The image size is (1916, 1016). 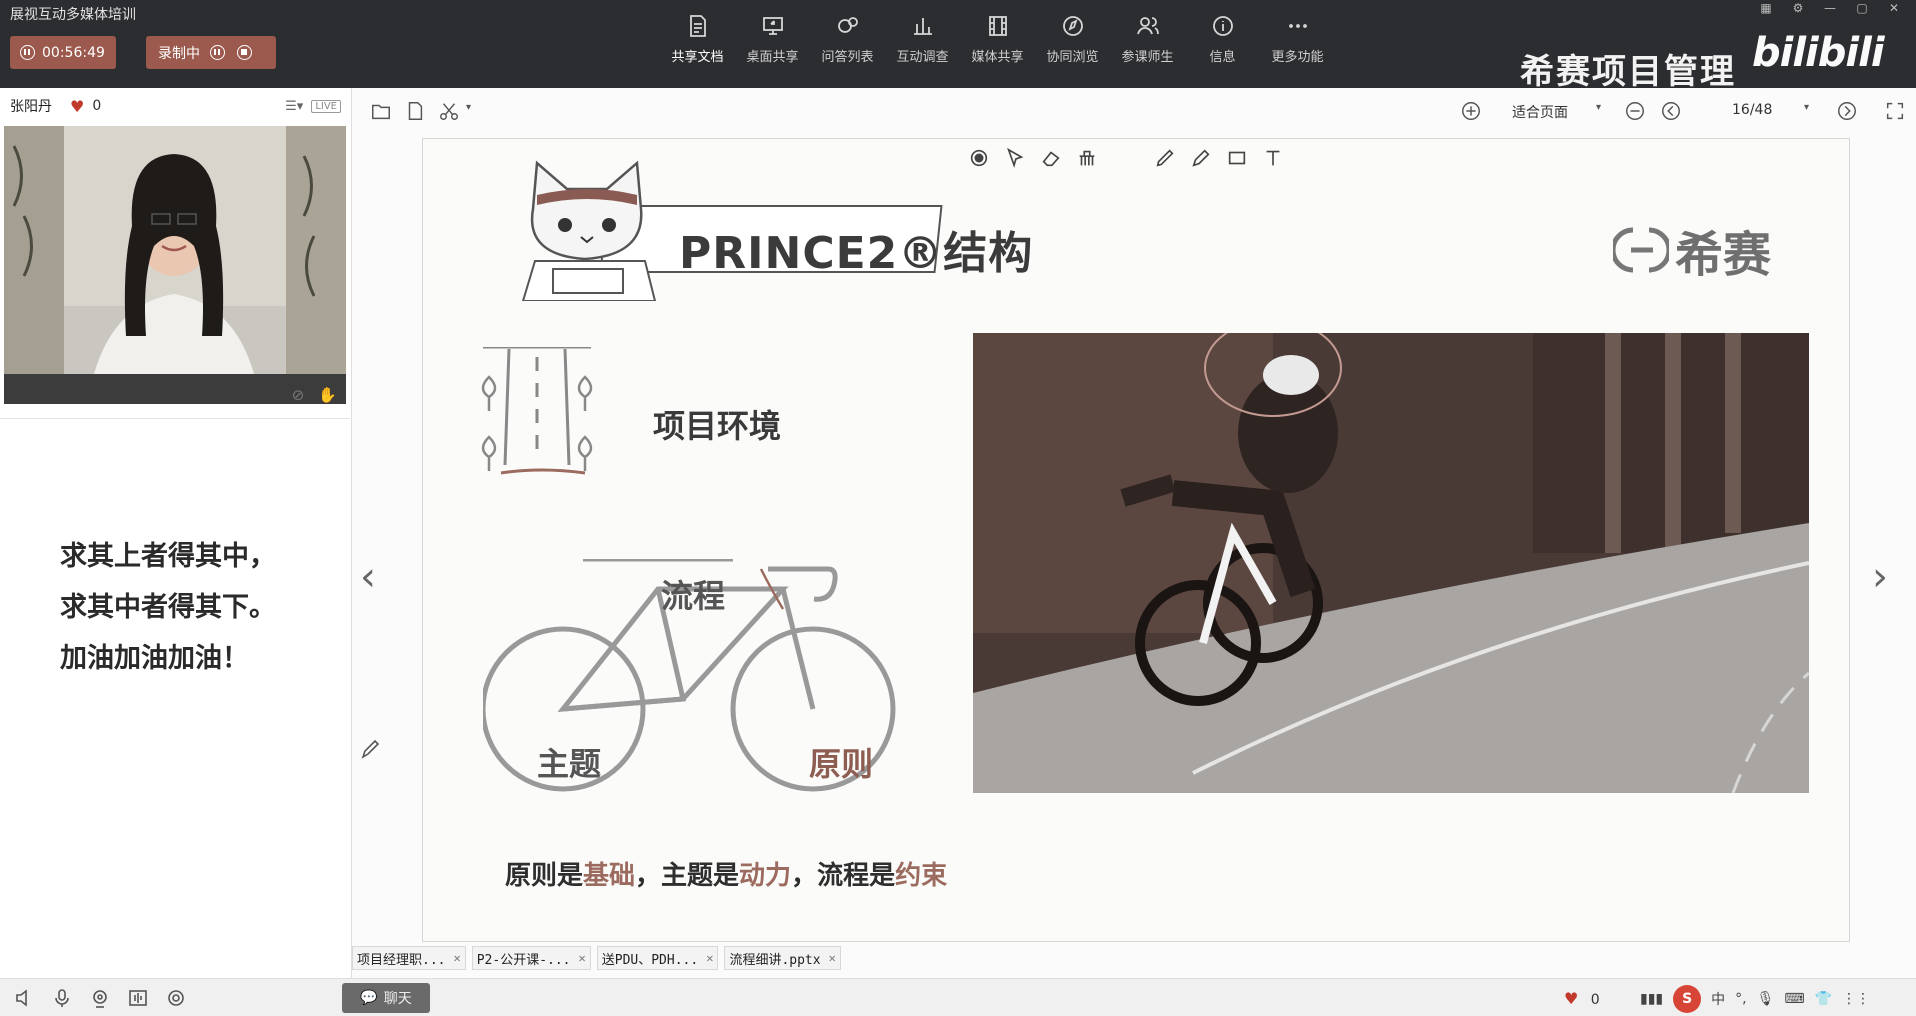 I want to click on tool-info: 信息, so click(x=1222, y=39).